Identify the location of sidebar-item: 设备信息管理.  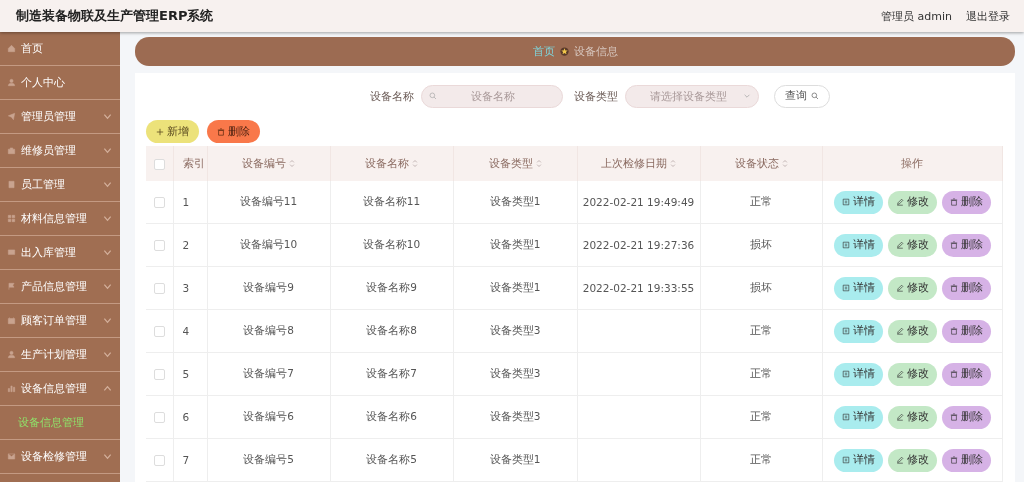
(60, 389).